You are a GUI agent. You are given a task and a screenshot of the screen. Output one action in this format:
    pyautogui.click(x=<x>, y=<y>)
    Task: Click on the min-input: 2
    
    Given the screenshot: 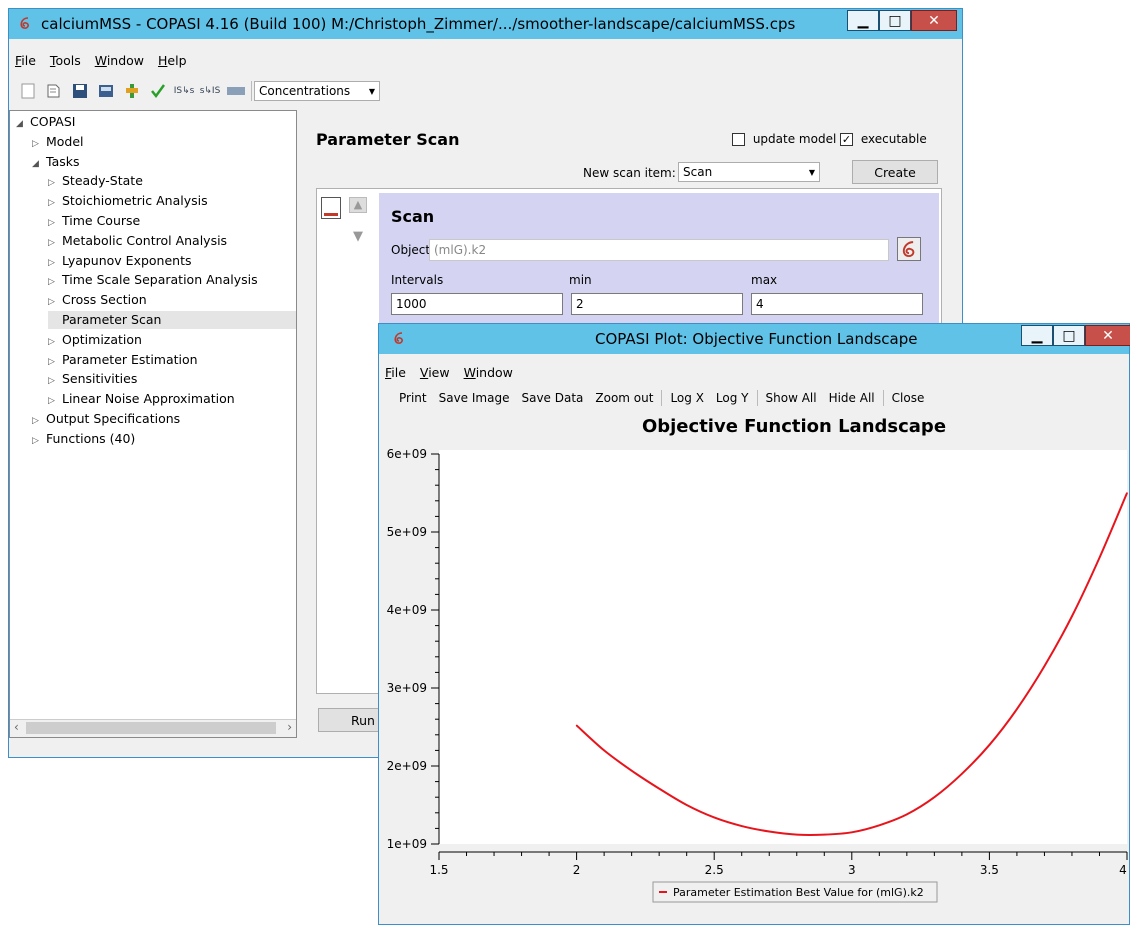 What is the action you would take?
    pyautogui.click(x=657, y=304)
    